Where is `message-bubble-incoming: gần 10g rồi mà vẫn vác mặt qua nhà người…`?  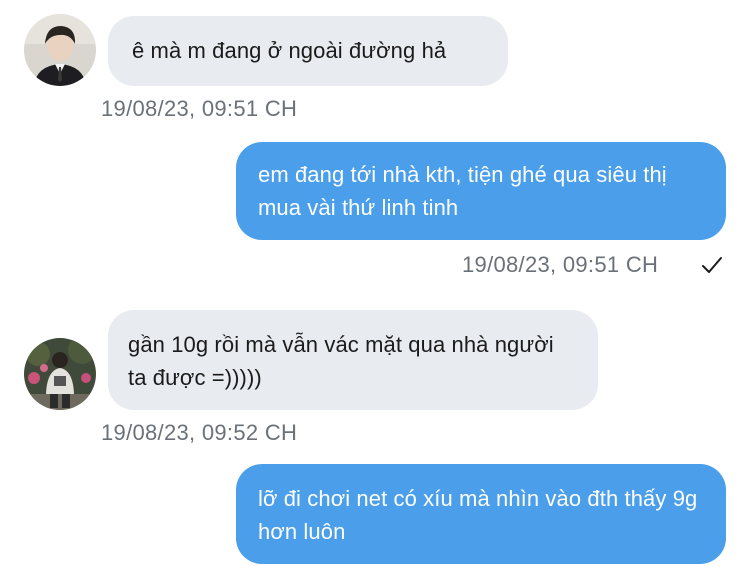
message-bubble-incoming: gần 10g rồi mà vẫn vác mặt qua nhà người… is located at coordinates (353, 360).